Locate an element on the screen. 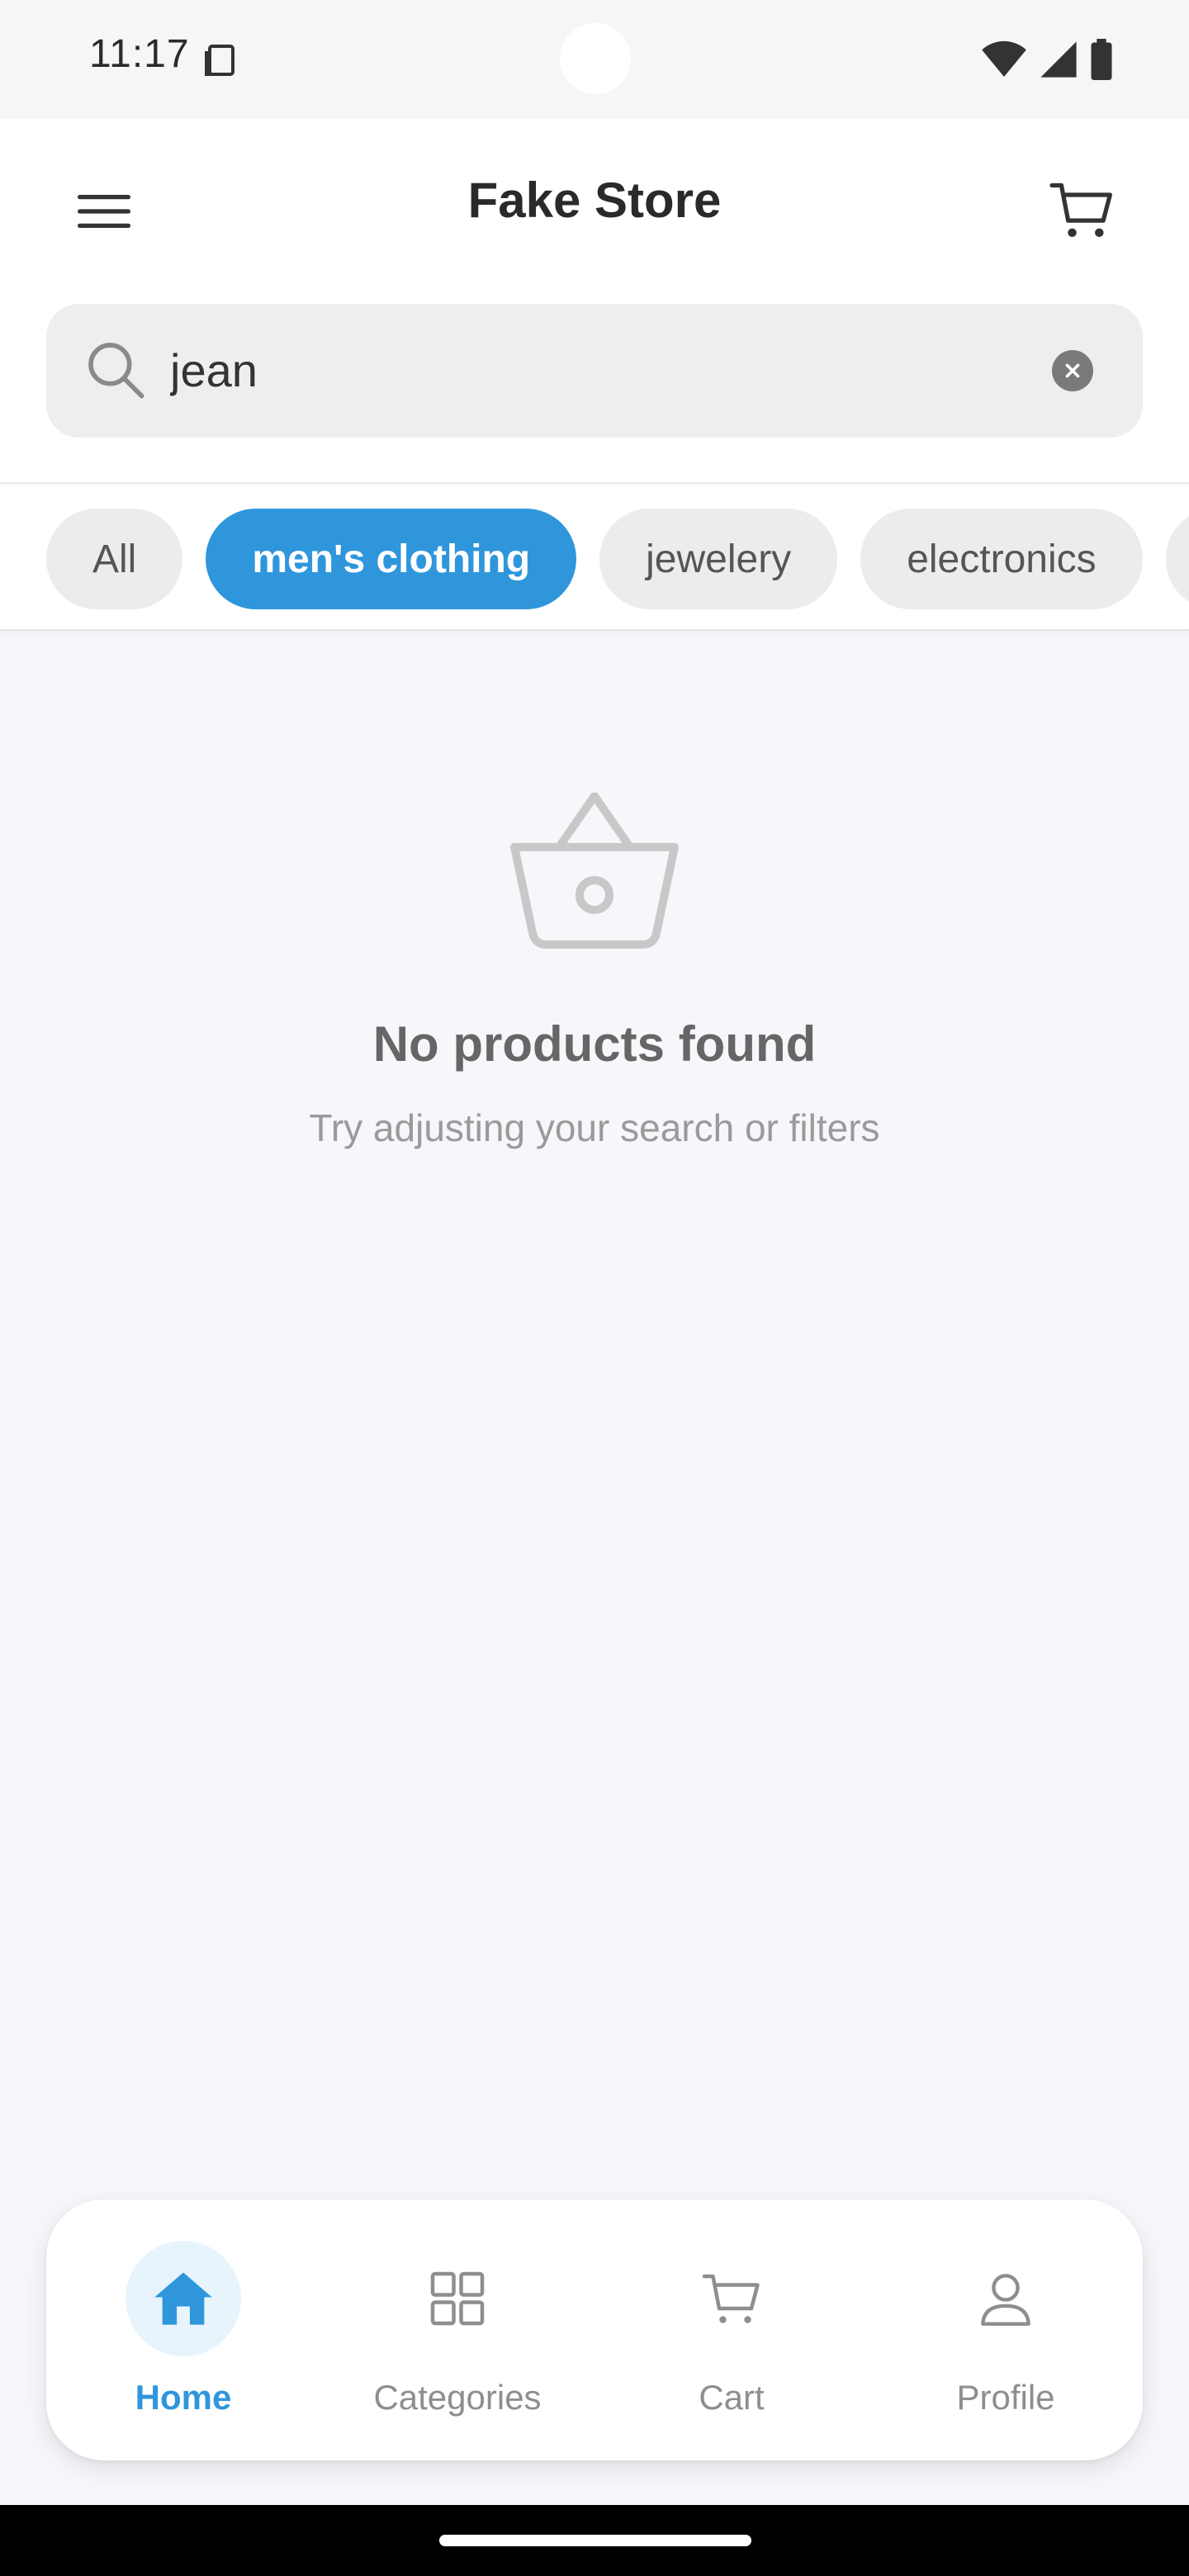 This screenshot has width=1189, height=2576. nav-categories-icon-wrap is located at coordinates (457, 2298).